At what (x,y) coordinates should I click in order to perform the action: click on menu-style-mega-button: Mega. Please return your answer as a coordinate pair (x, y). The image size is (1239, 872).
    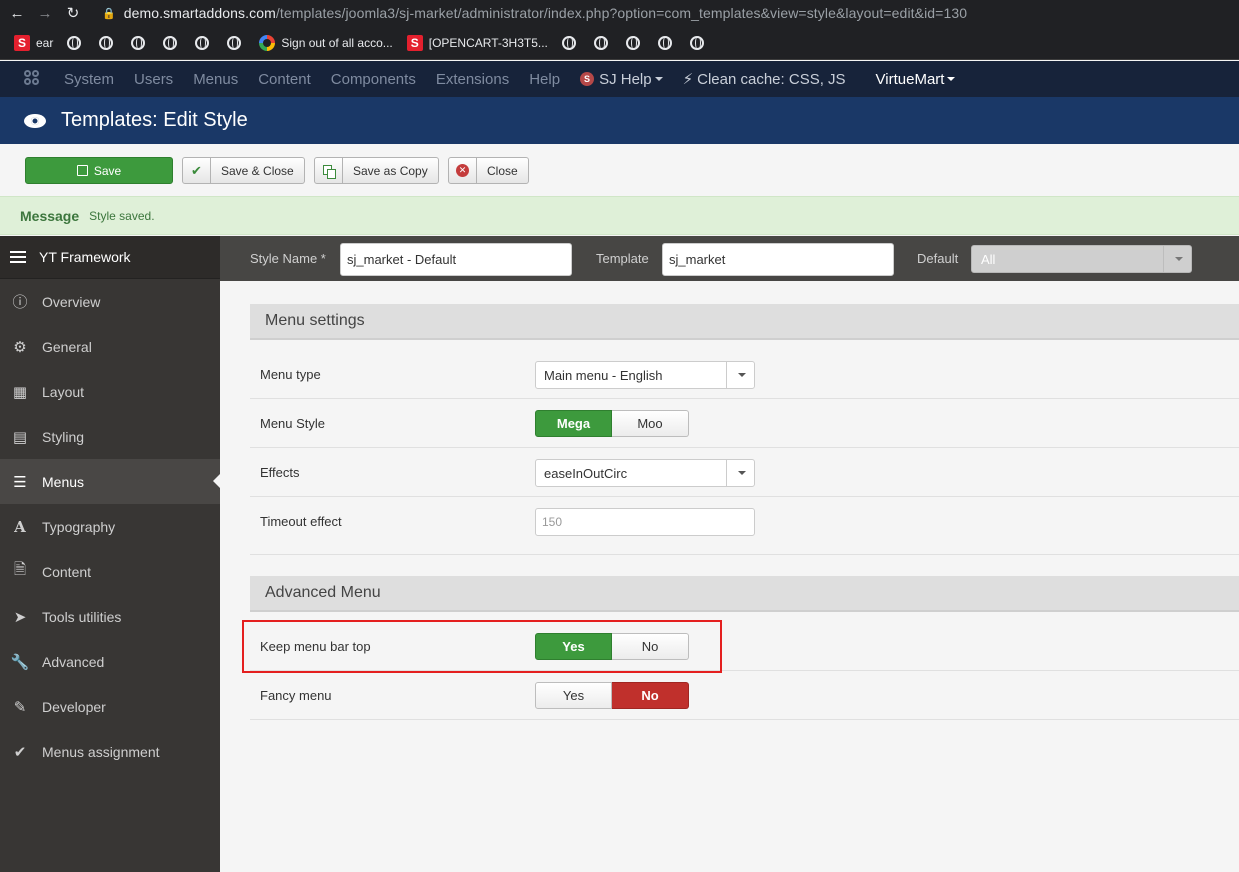
    Looking at the image, I should click on (573, 423).